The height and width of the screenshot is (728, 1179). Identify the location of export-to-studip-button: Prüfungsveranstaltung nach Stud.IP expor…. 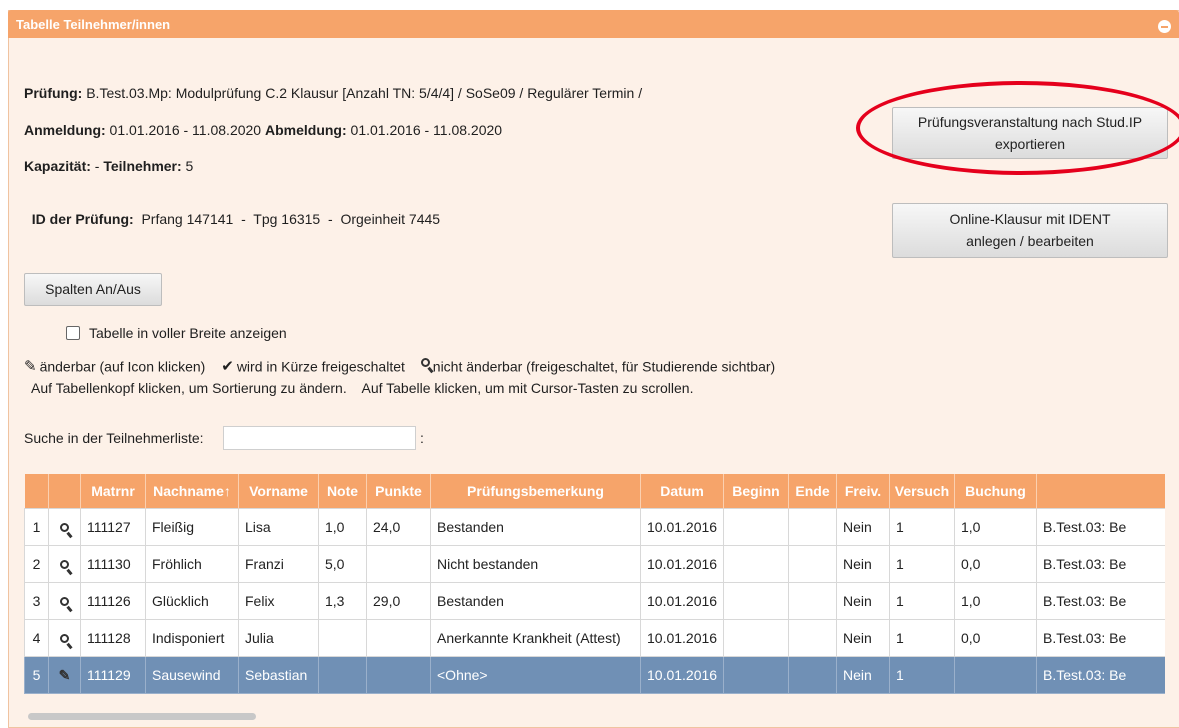
(1030, 133).